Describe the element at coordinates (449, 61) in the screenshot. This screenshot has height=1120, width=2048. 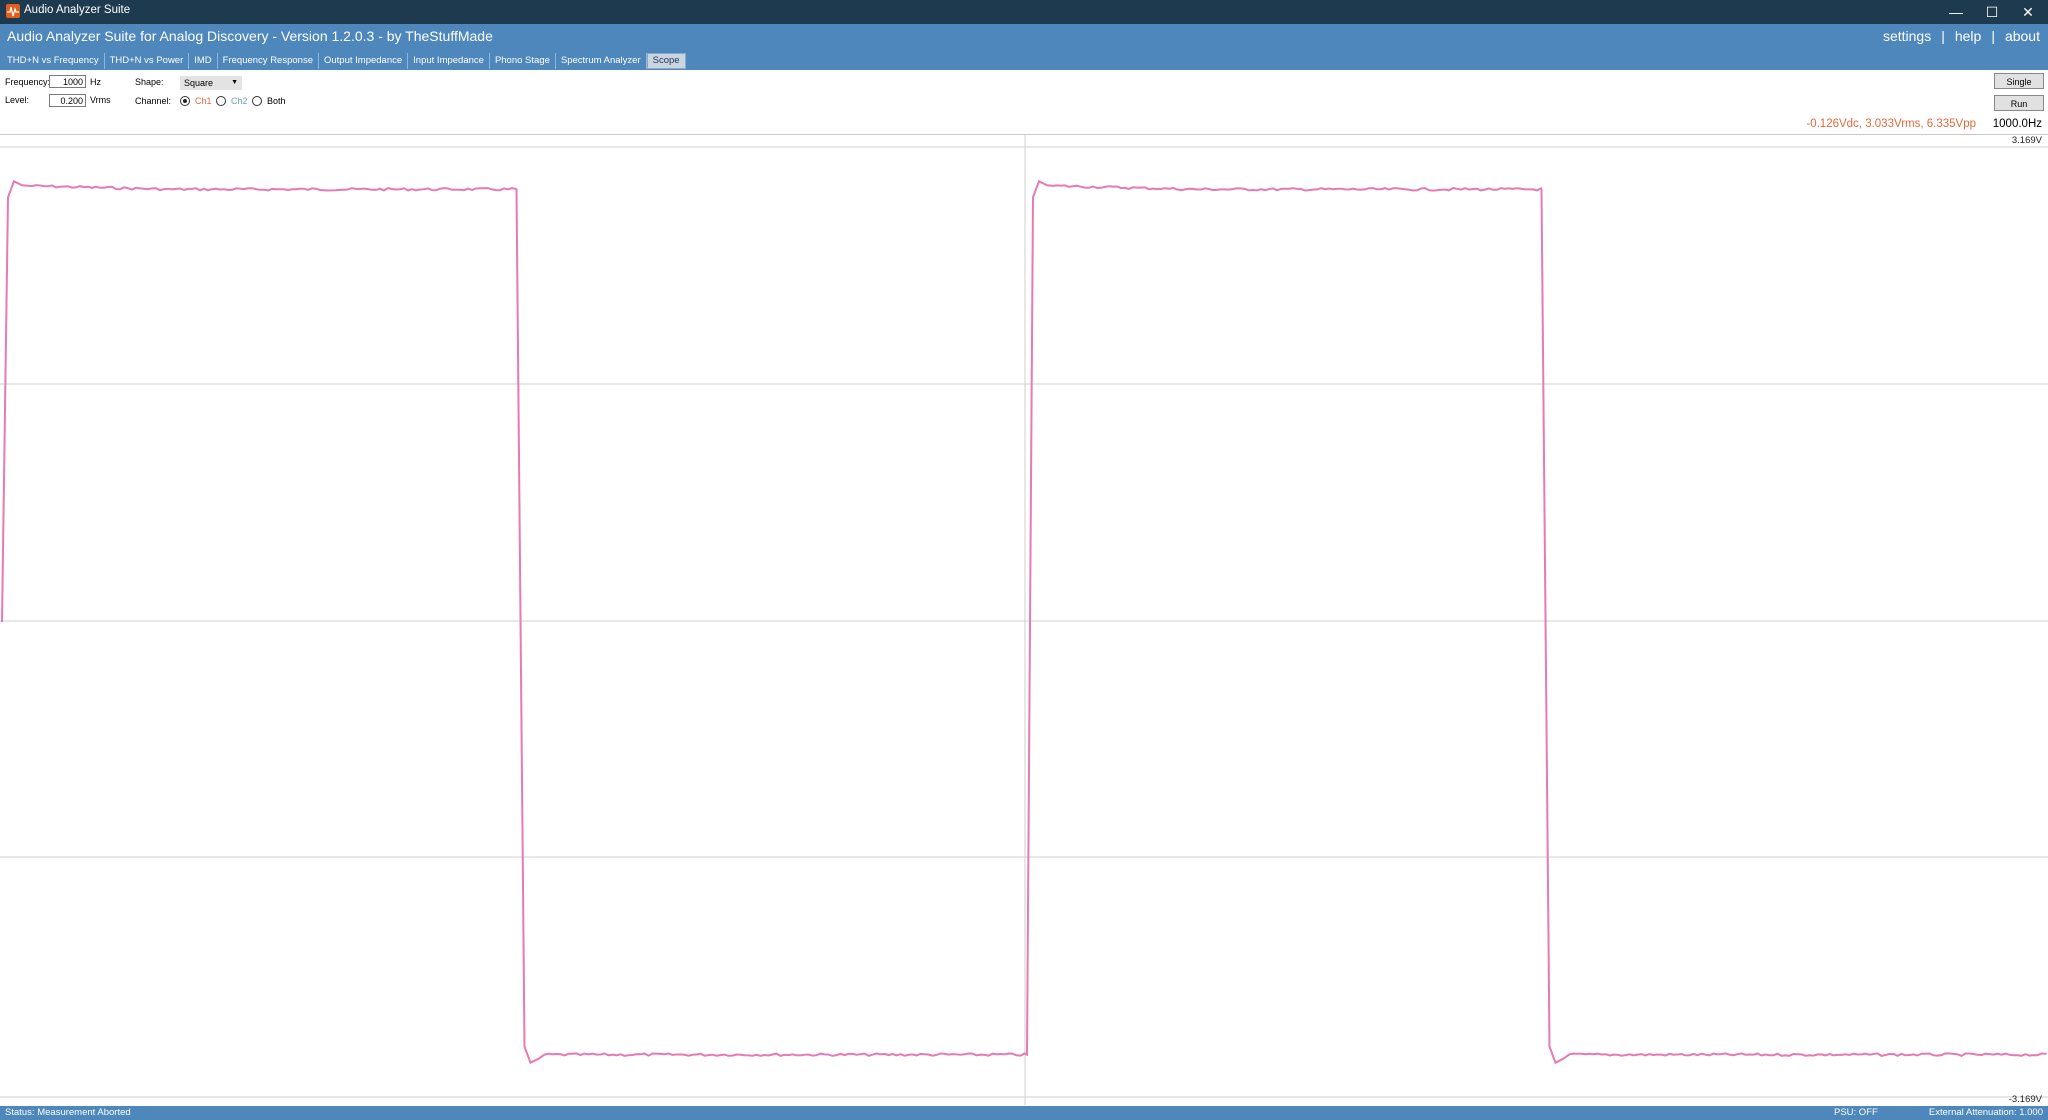
I see `tab-input-impedance: Input Impedance` at that location.